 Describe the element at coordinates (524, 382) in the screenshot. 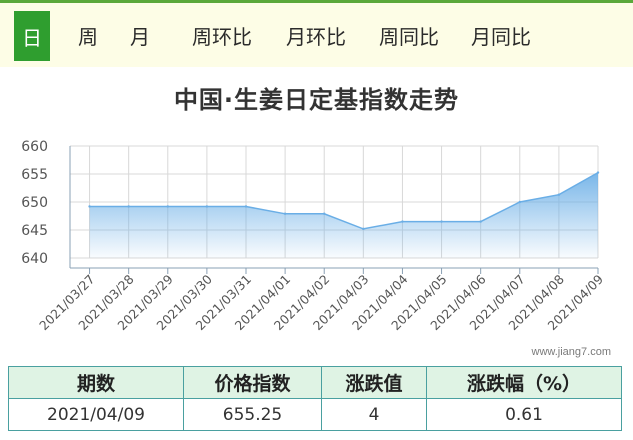

I see `header-change-percent: 涨跌幅（%）` at that location.